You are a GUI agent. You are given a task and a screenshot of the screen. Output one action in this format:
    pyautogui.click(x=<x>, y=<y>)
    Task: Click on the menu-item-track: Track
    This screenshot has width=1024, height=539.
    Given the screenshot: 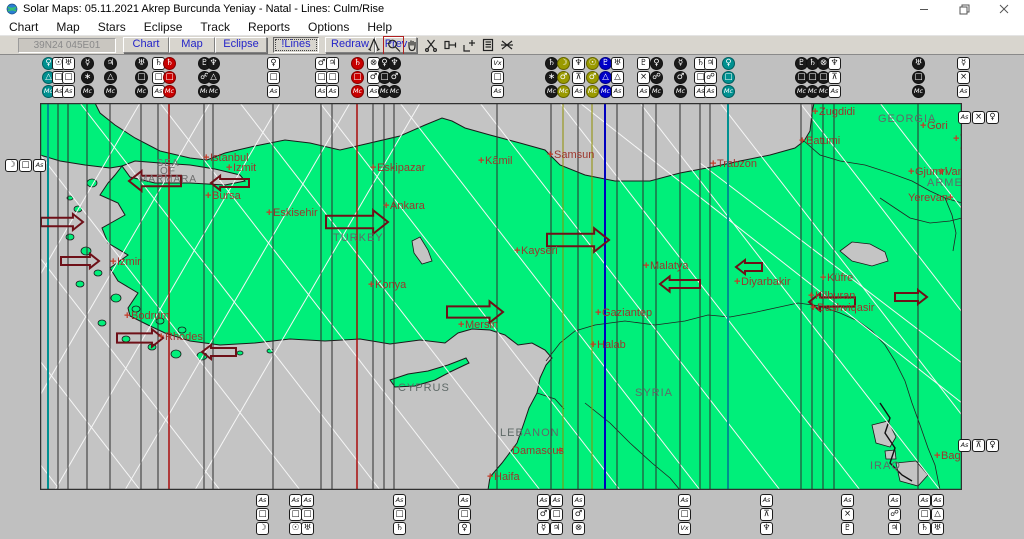 What is the action you would take?
    pyautogui.click(x=215, y=26)
    